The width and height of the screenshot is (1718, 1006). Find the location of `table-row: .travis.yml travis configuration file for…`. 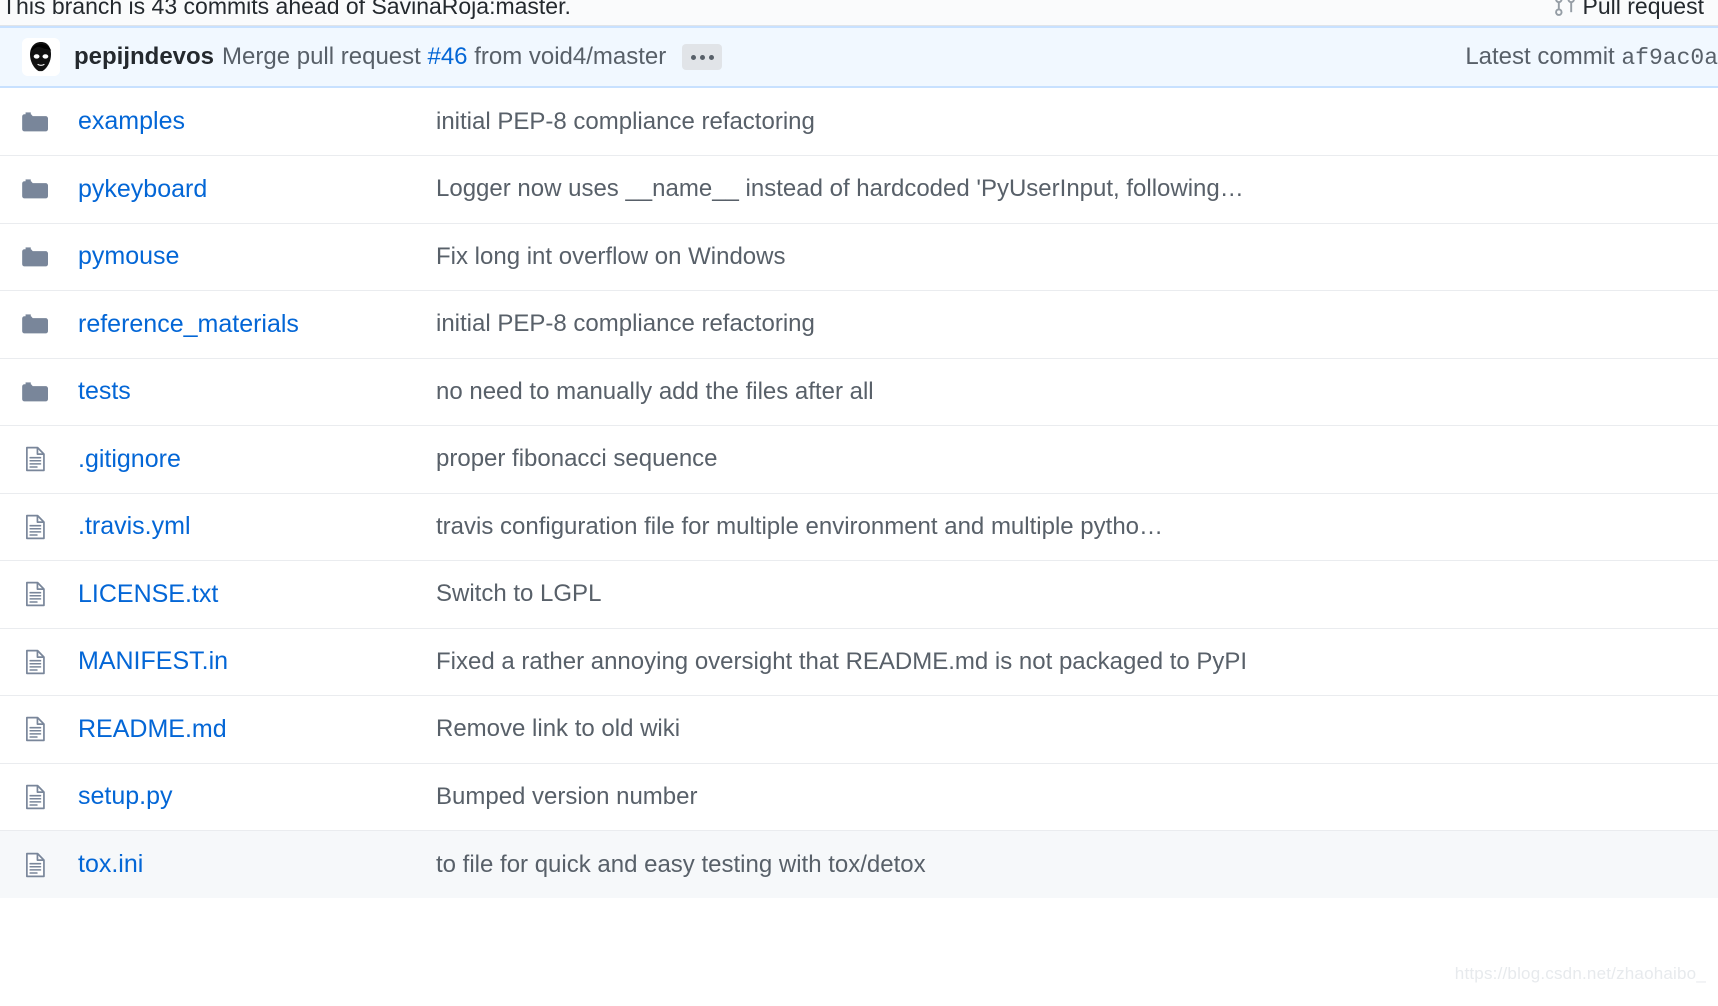

table-row: .travis.yml travis configuration file for… is located at coordinates (859, 527).